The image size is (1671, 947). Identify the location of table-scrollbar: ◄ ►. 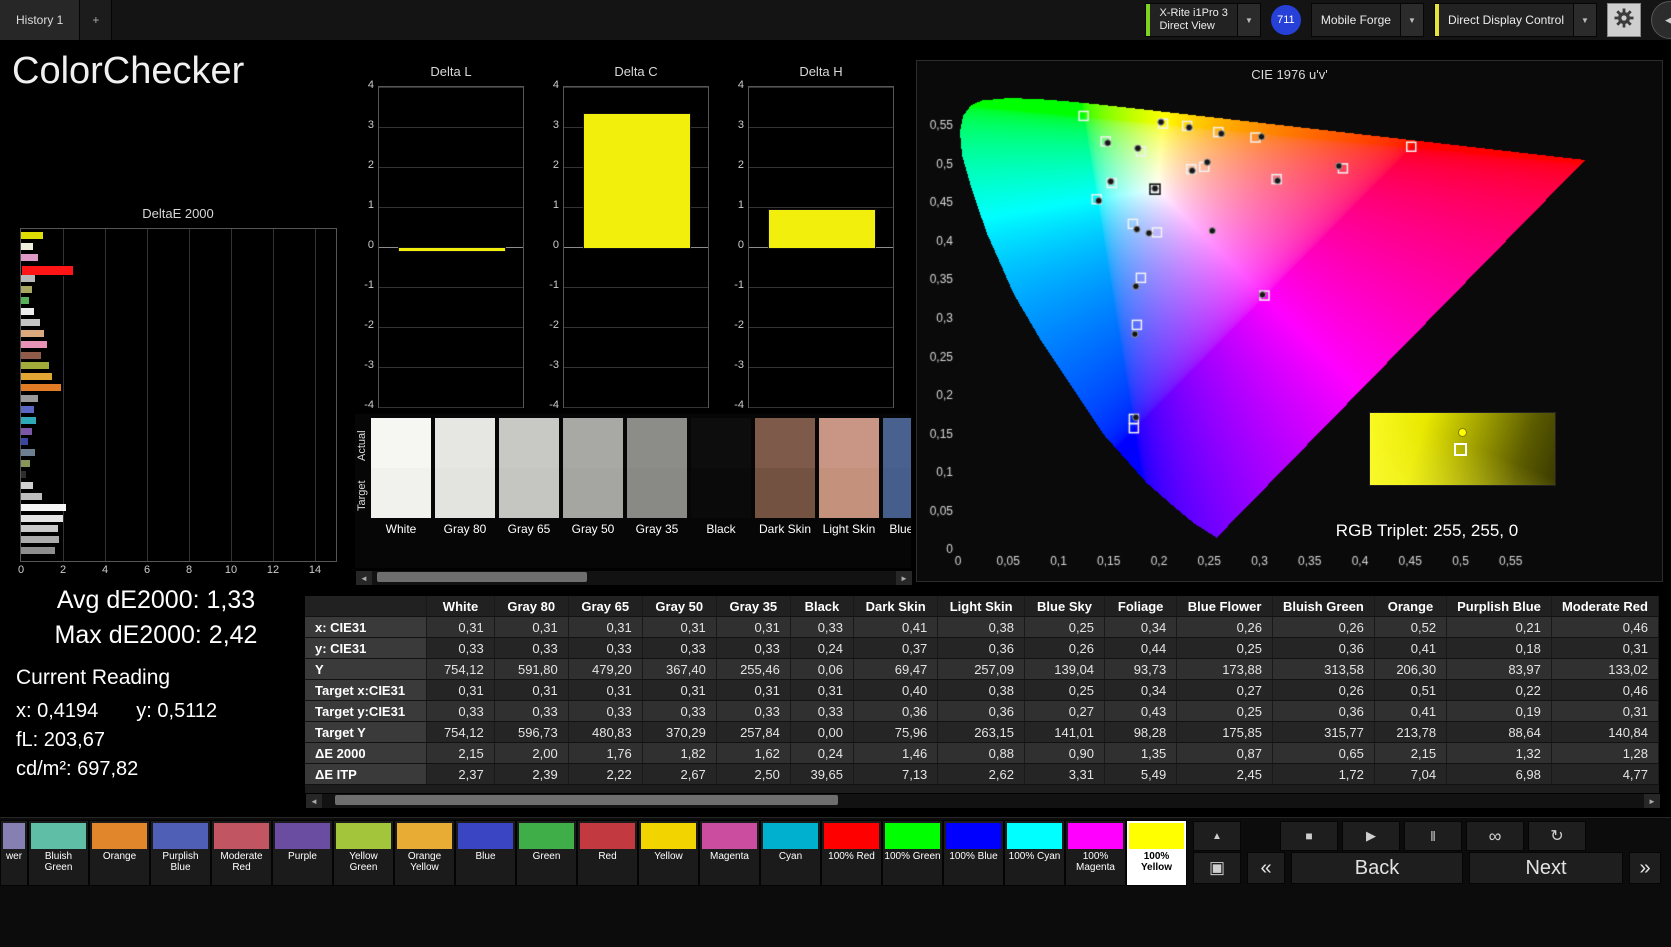
(983, 801).